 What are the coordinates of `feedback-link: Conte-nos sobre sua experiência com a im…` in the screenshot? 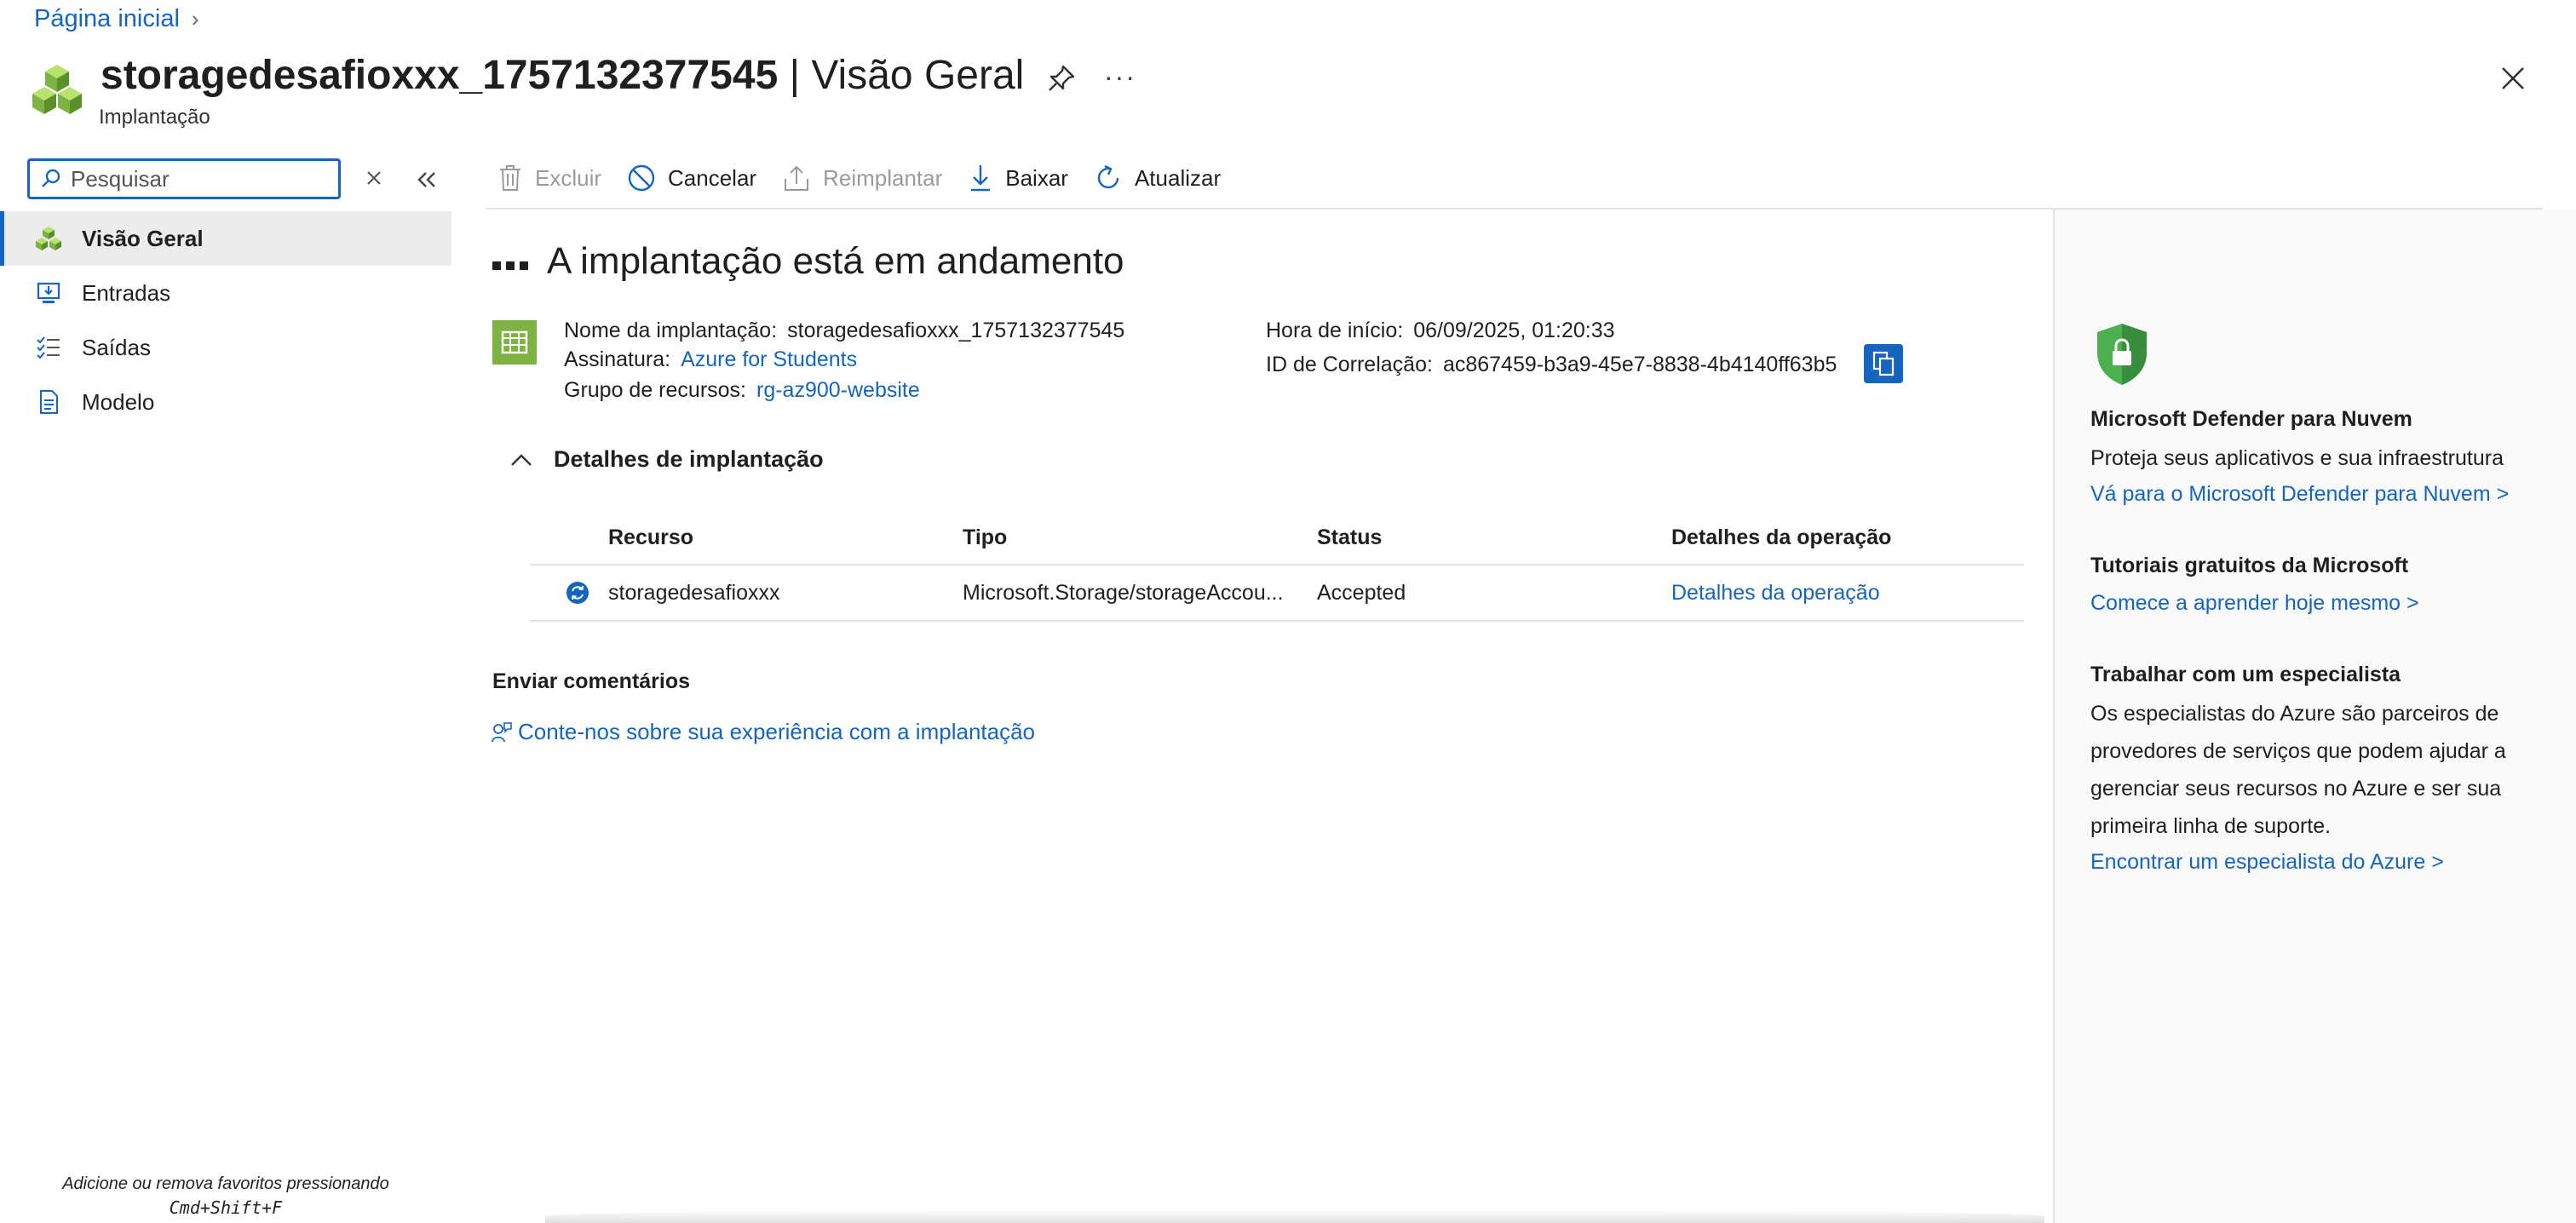 It's located at (763, 732).